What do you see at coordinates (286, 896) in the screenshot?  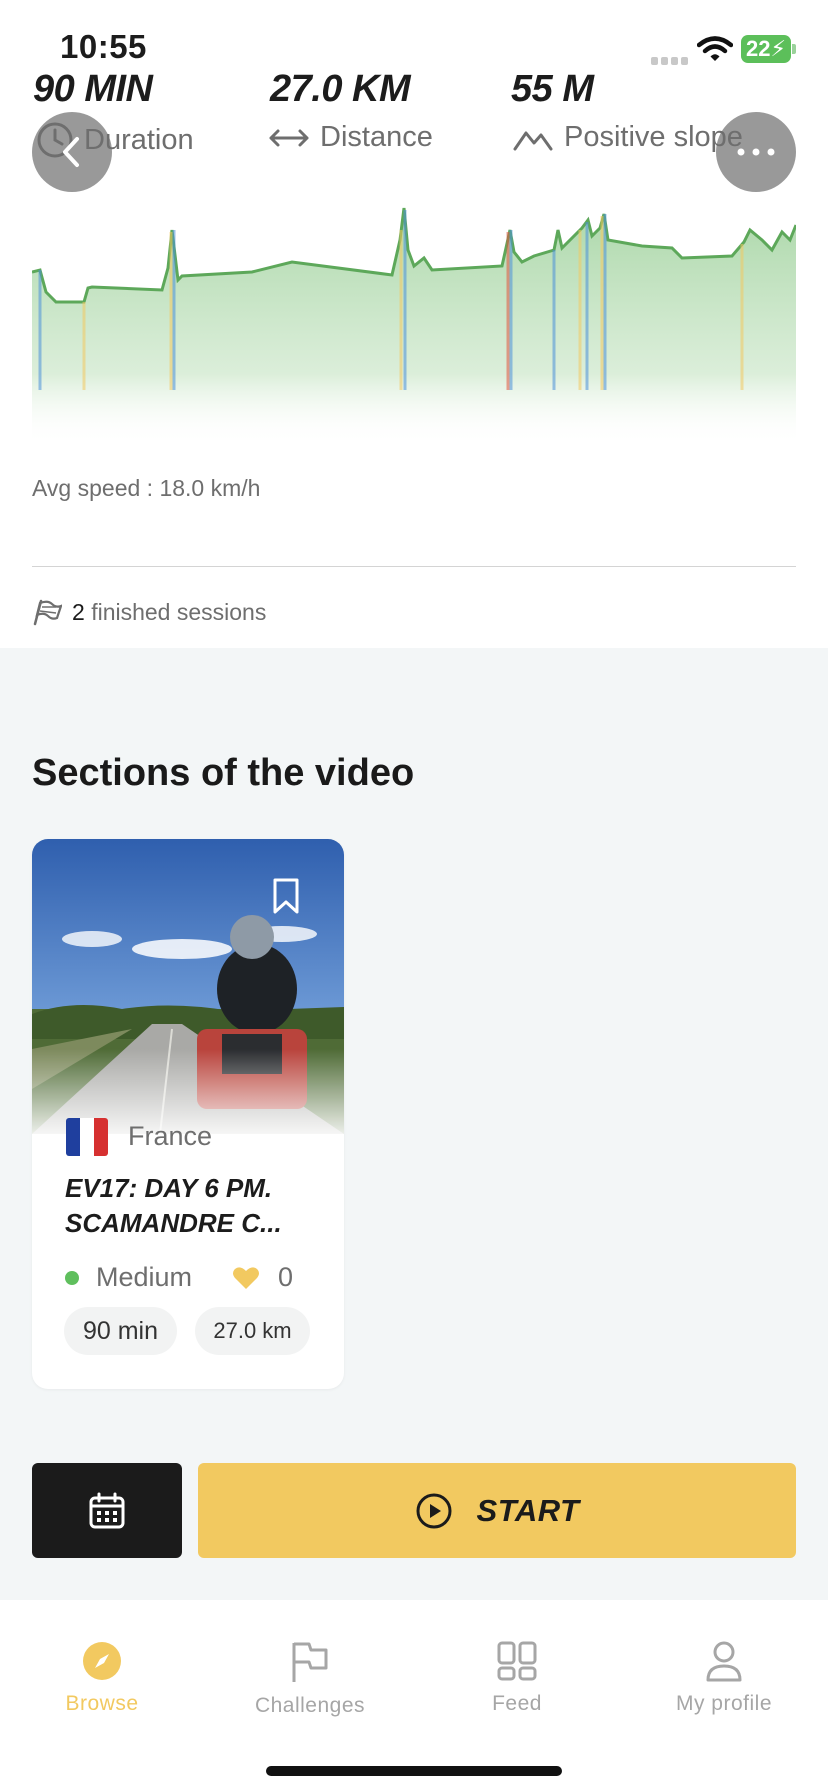 I see `bookmark-icon` at bounding box center [286, 896].